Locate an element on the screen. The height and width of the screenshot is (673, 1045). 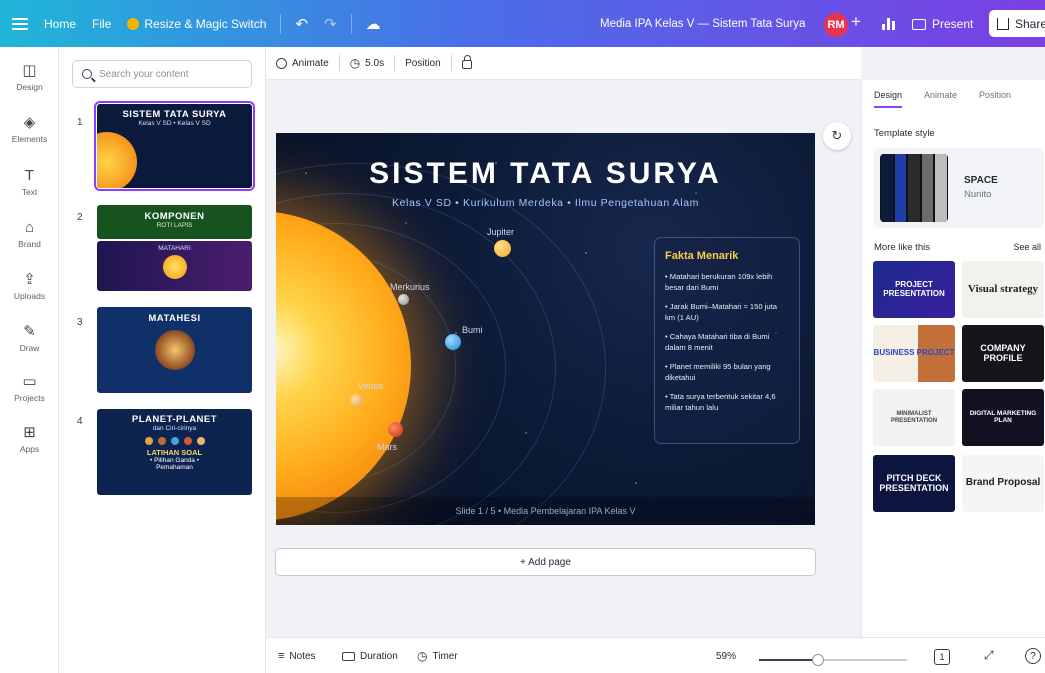
redo-icon: ↷ is located at coordinates (330, 24).